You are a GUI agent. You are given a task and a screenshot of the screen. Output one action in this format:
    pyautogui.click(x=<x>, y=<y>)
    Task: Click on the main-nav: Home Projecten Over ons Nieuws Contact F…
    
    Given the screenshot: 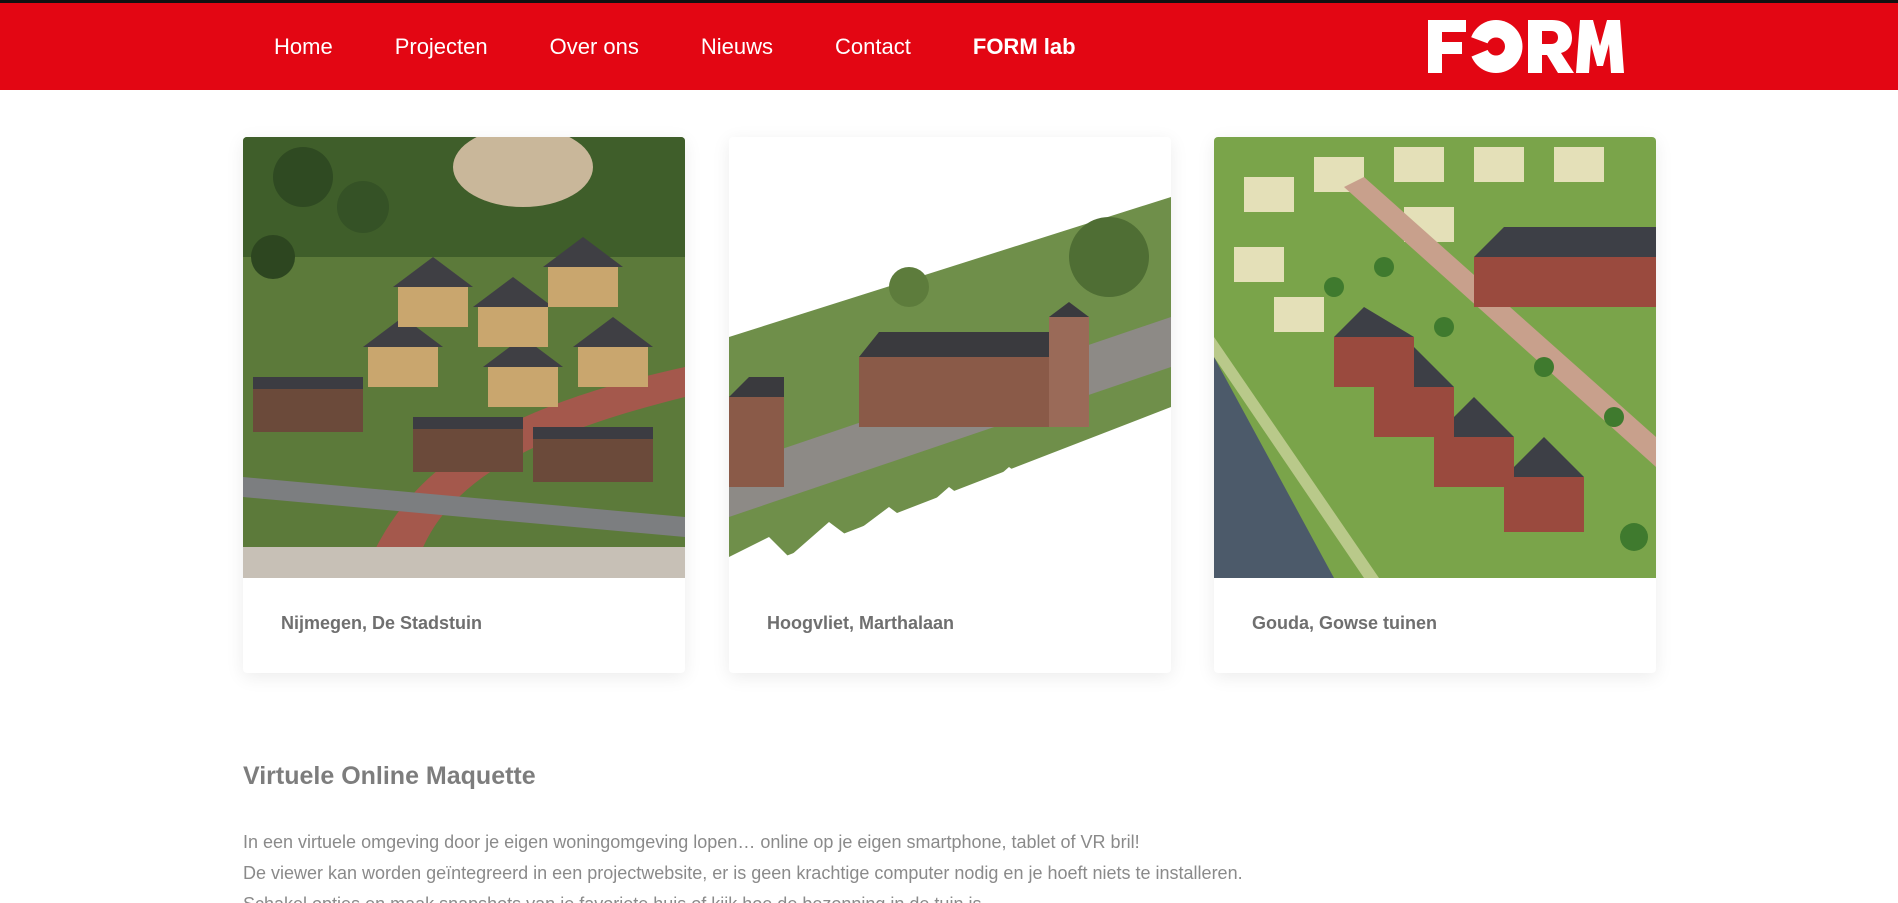 What is the action you would take?
    pyautogui.click(x=706, y=46)
    